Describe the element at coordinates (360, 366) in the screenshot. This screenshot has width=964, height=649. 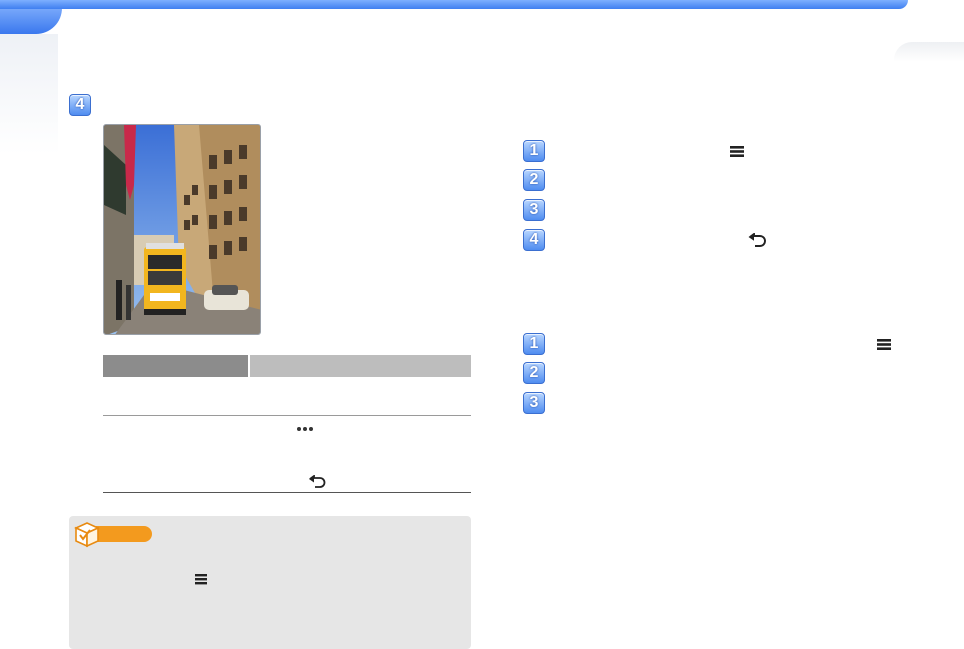
I see `table-header-right` at that location.